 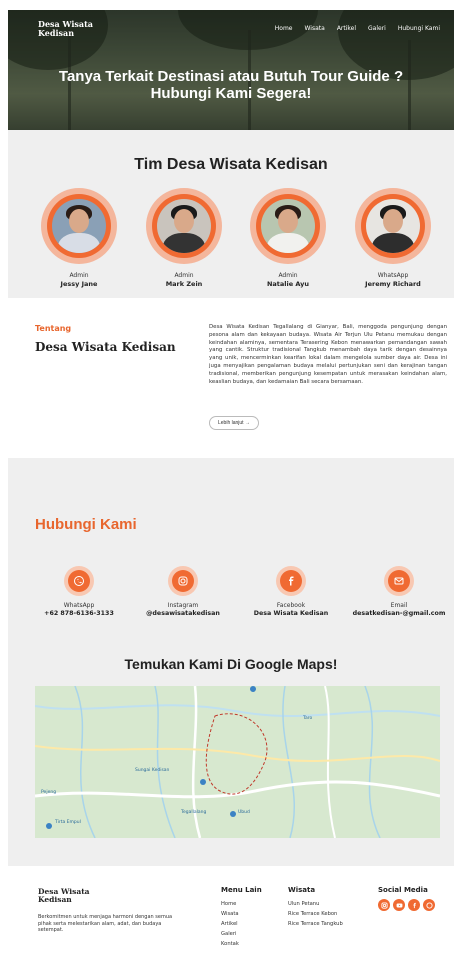 I want to click on footer-link-galeri: Galeri, so click(x=241, y=934).